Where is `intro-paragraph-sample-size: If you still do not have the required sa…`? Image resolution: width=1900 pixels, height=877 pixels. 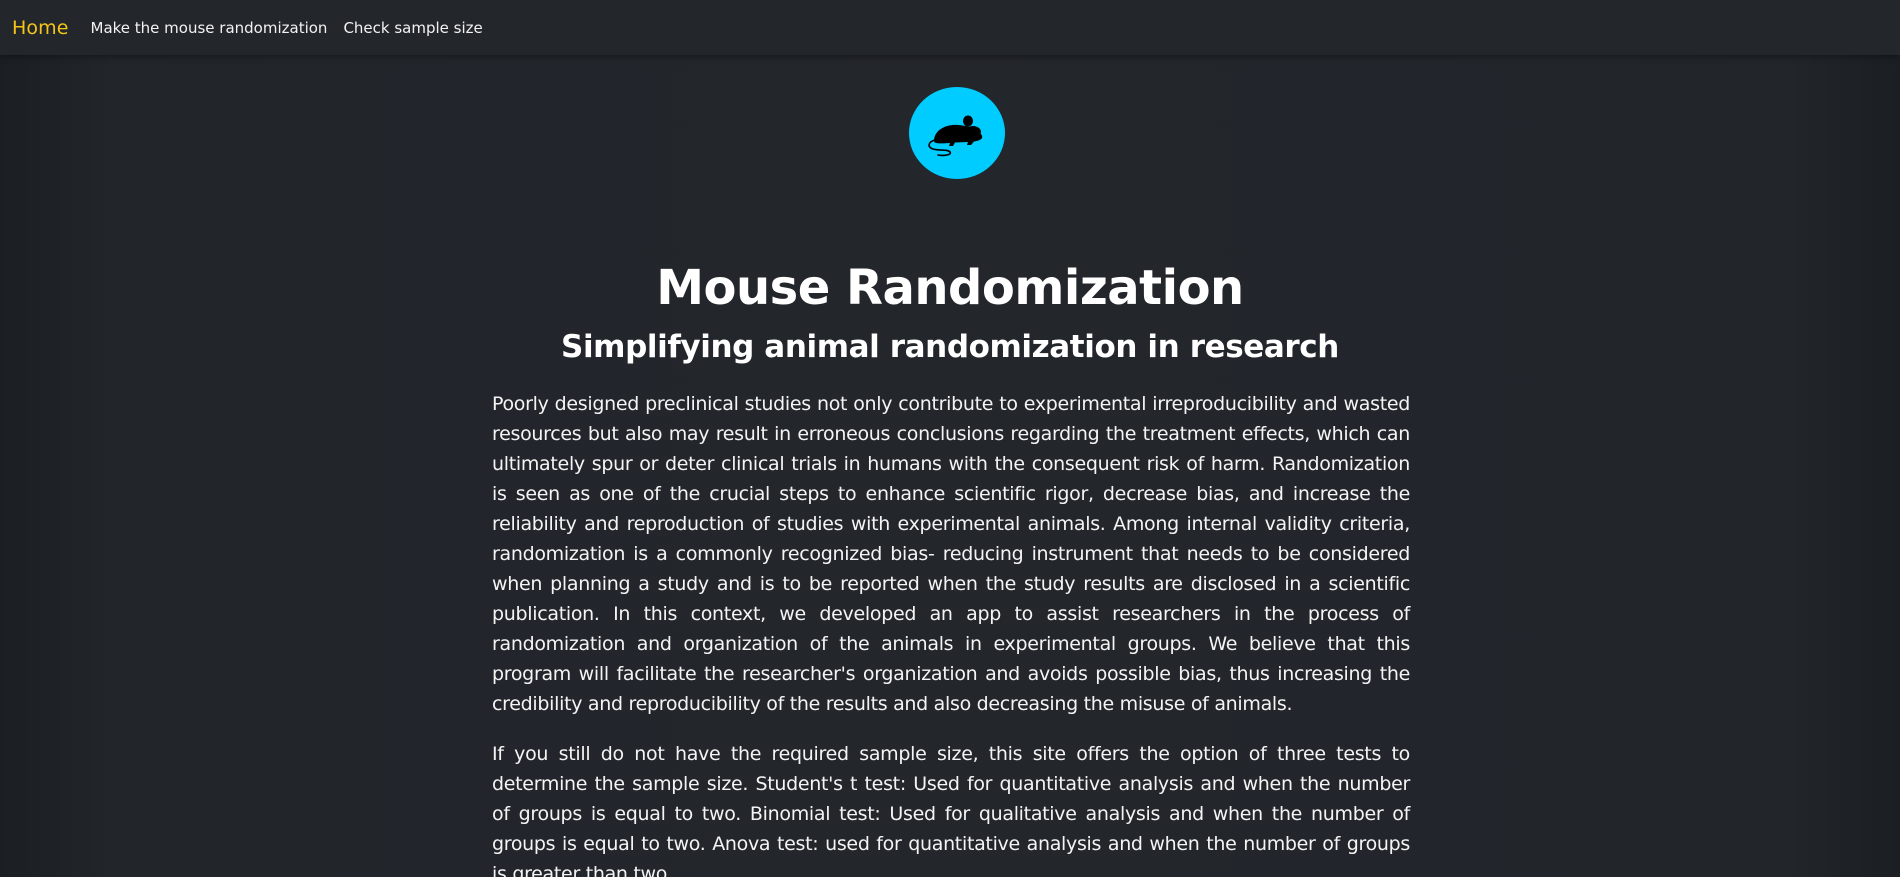 intro-paragraph-sample-size: If you still do not have the required sa… is located at coordinates (951, 810).